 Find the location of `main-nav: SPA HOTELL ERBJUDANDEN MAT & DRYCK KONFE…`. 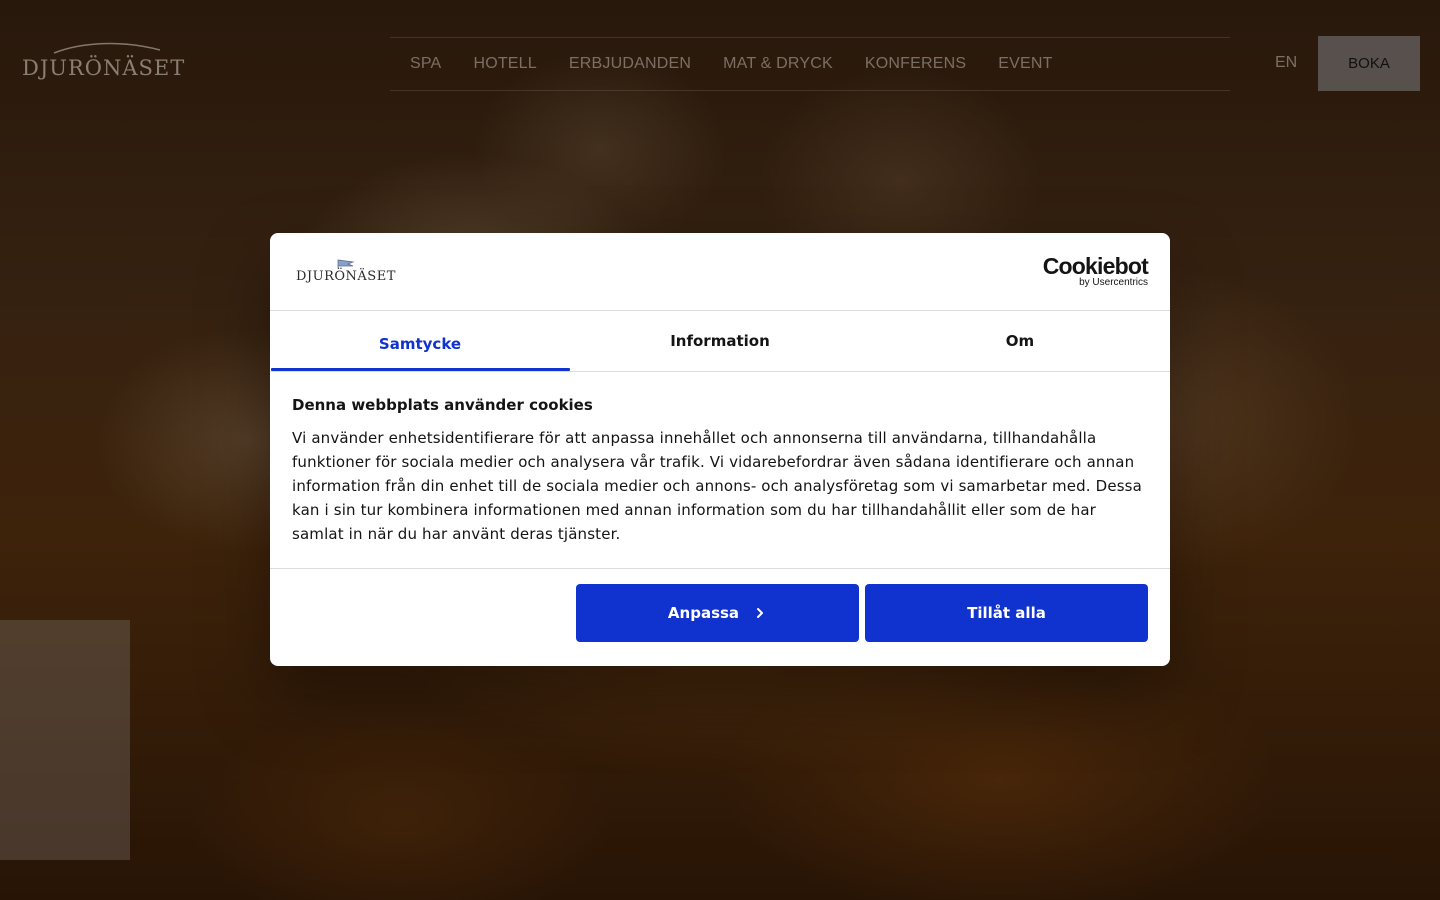

main-nav: SPA HOTELL ERBJUDANDEN MAT & DRYCK KONFE… is located at coordinates (810, 64).